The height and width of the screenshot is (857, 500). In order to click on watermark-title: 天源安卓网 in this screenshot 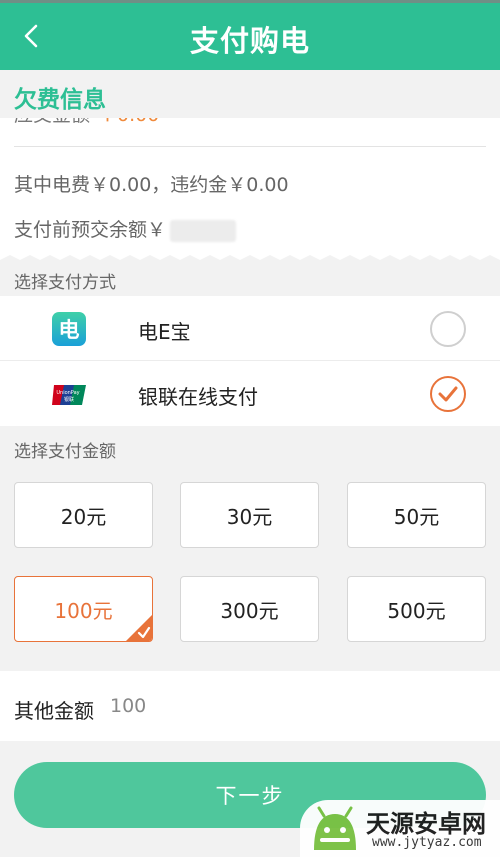, I will do `click(426, 824)`.